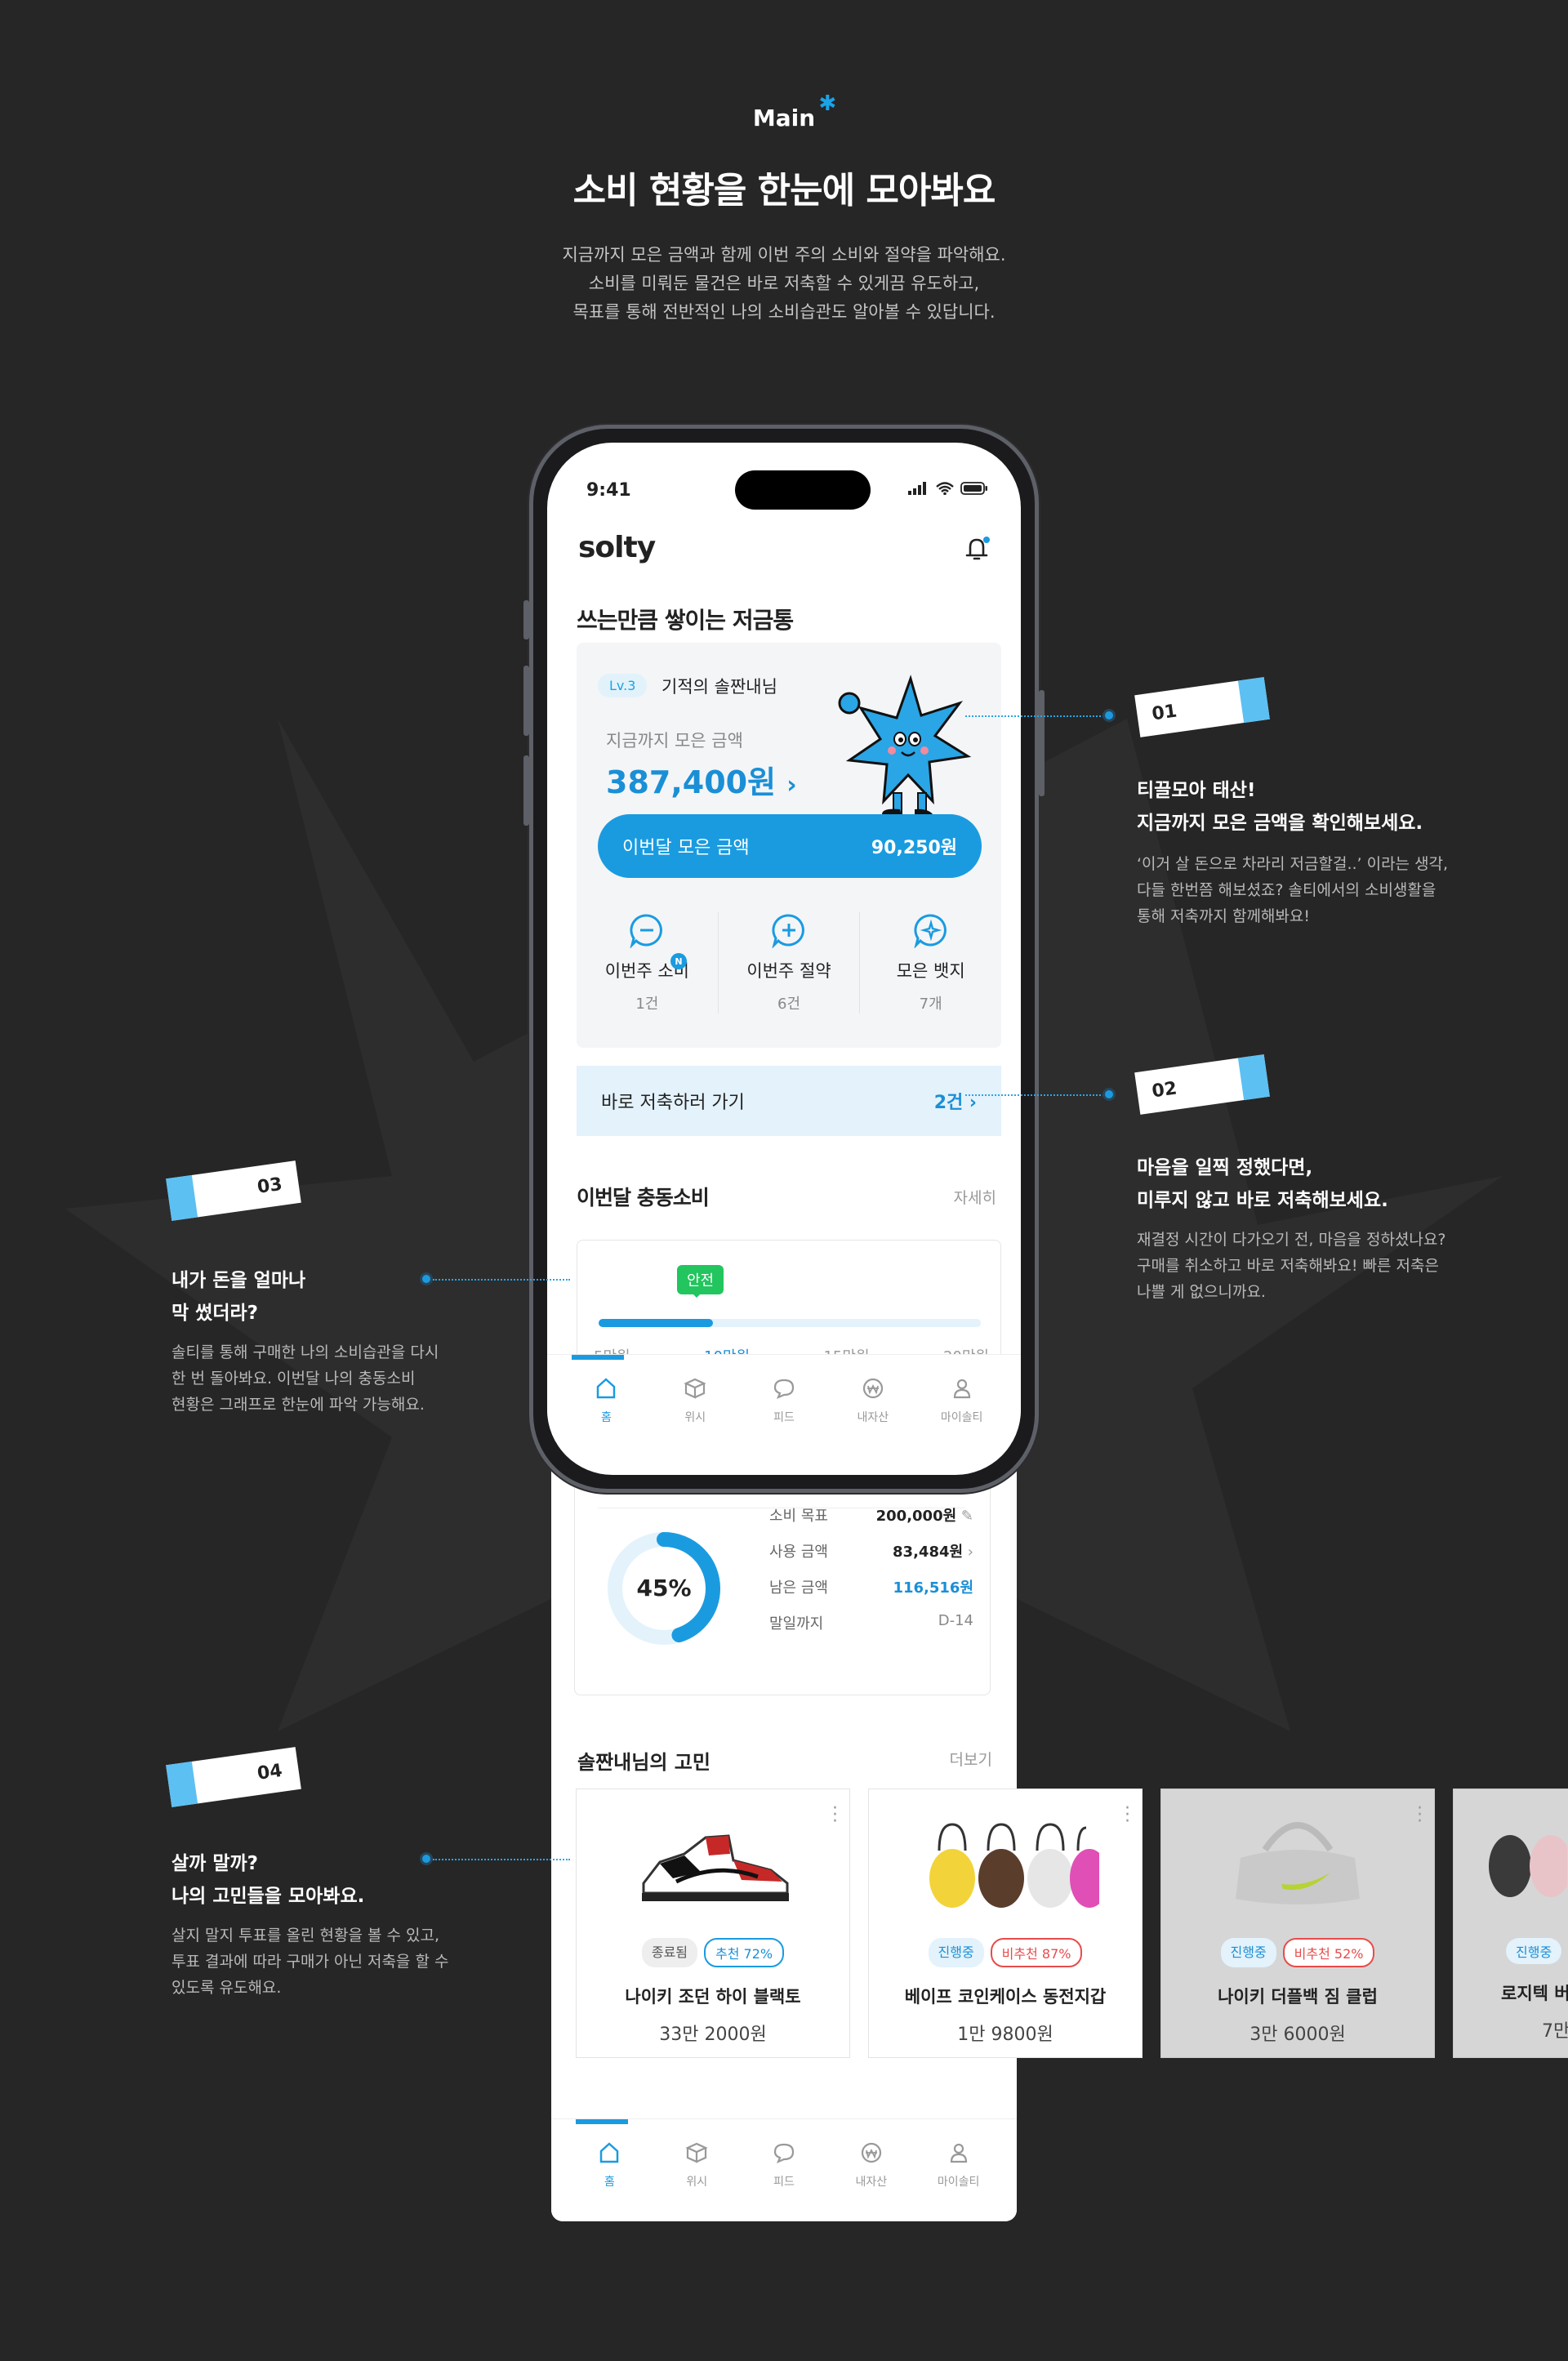 This screenshot has height=2361, width=1568. Describe the element at coordinates (784, 191) in the screenshot. I see `page-title: 소비 현황을 한눈에 모아봐요` at that location.